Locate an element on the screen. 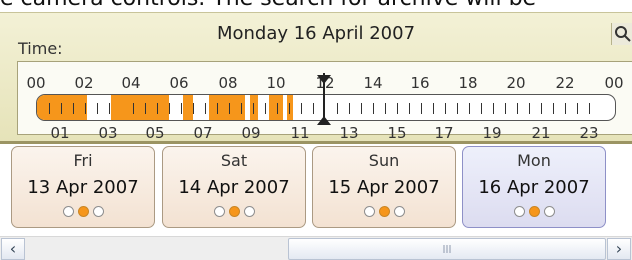 This screenshot has width=632, height=260. horizontal-scrollbar: ‹ › is located at coordinates (316, 248).